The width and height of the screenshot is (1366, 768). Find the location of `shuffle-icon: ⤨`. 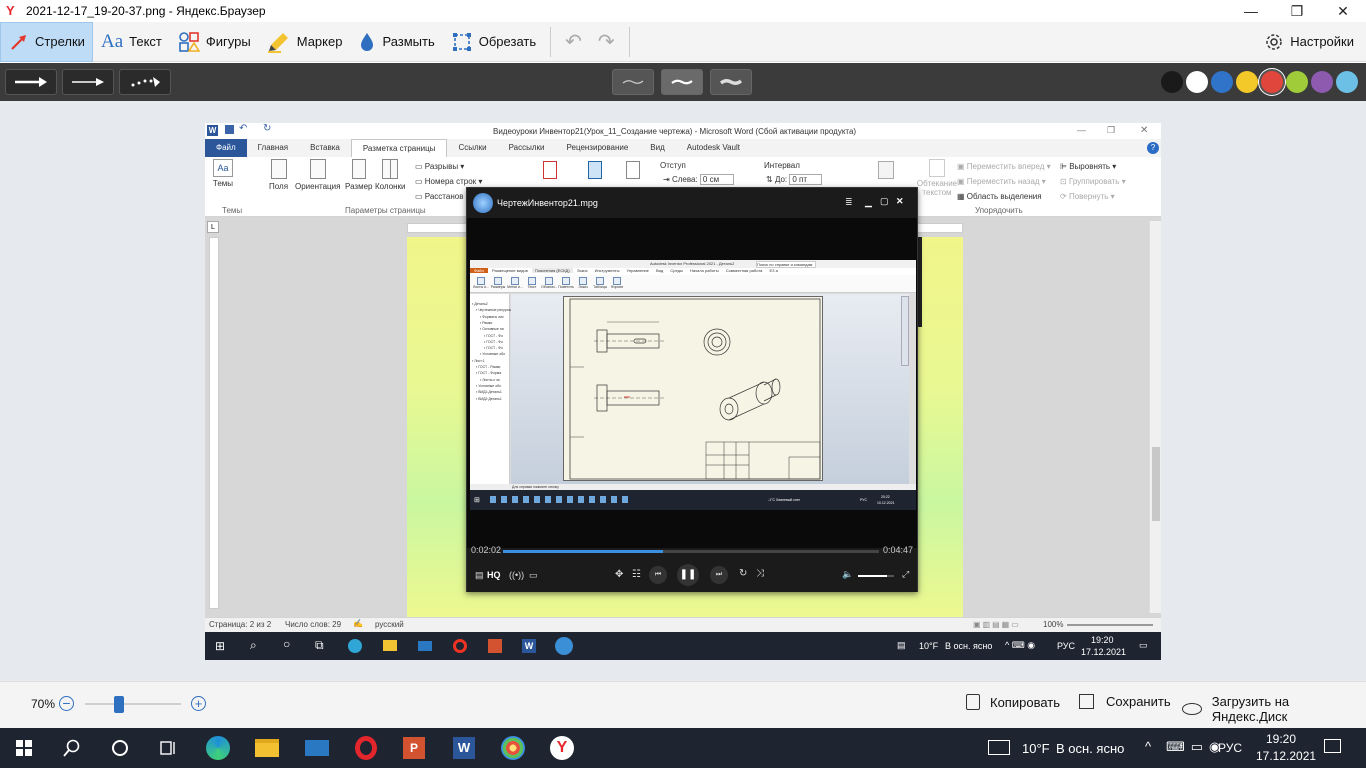

shuffle-icon: ⤨ is located at coordinates (760, 573).